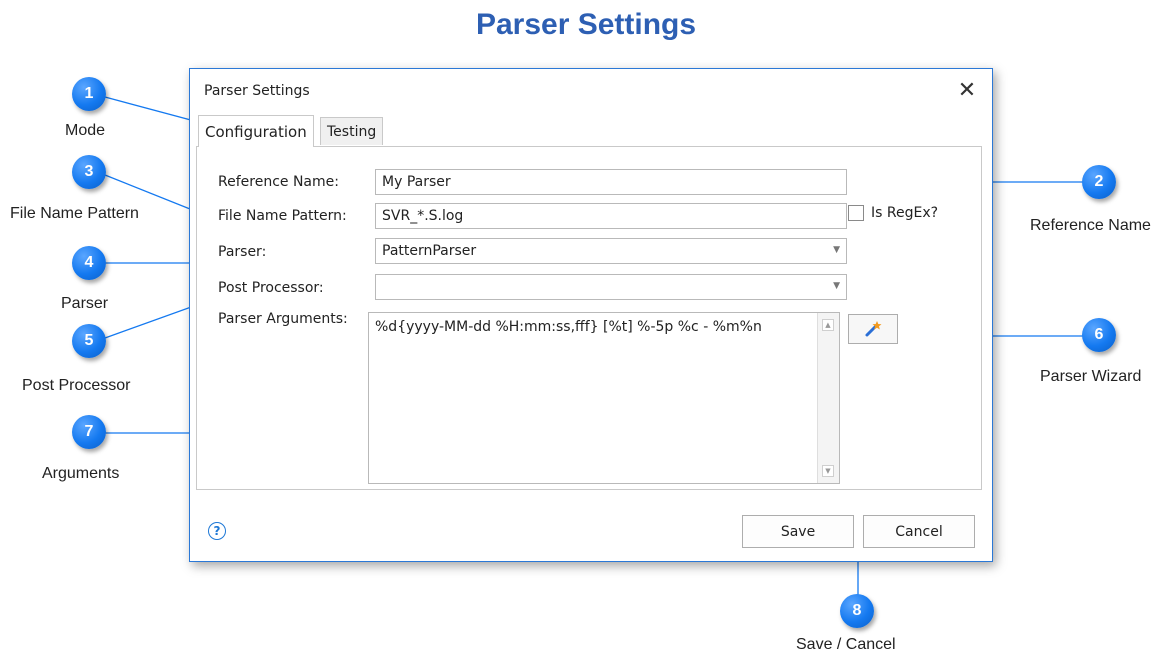 The height and width of the screenshot is (658, 1172). What do you see at coordinates (85, 130) in the screenshot?
I see `callout-label-mode: Mode` at bounding box center [85, 130].